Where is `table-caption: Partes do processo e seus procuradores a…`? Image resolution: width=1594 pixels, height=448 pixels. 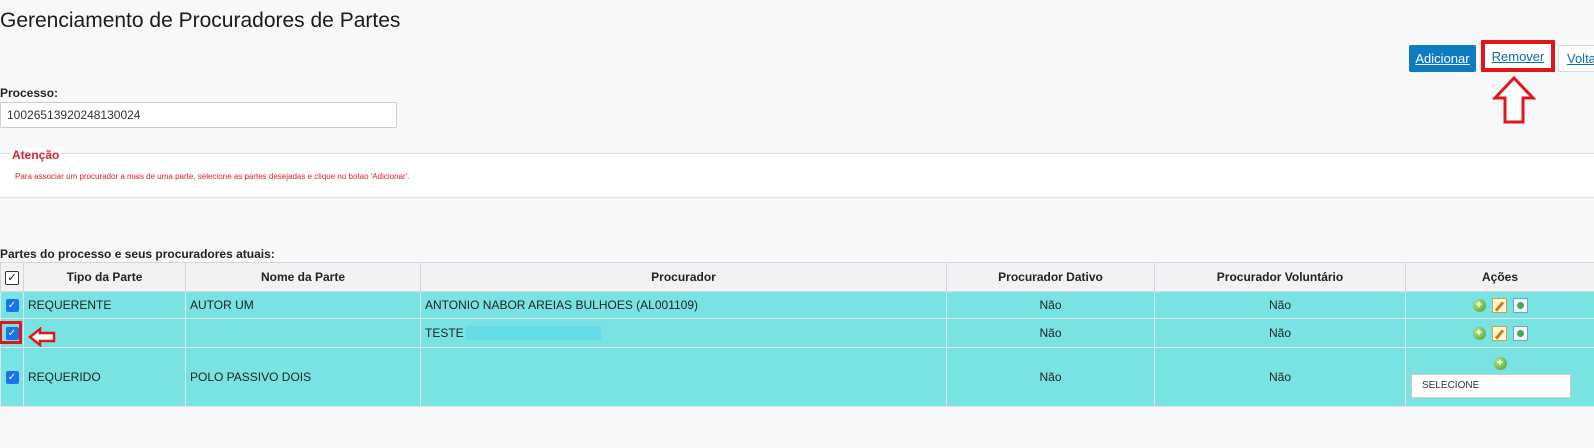 table-caption: Partes do processo e seus procuradores a… is located at coordinates (137, 254).